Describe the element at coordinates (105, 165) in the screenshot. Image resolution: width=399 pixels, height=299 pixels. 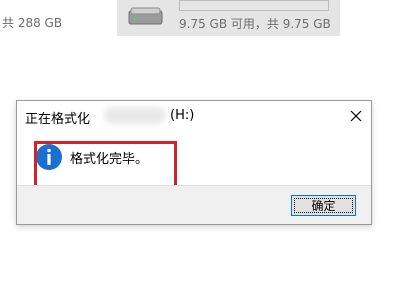
I see `annotation-highlight-box` at that location.